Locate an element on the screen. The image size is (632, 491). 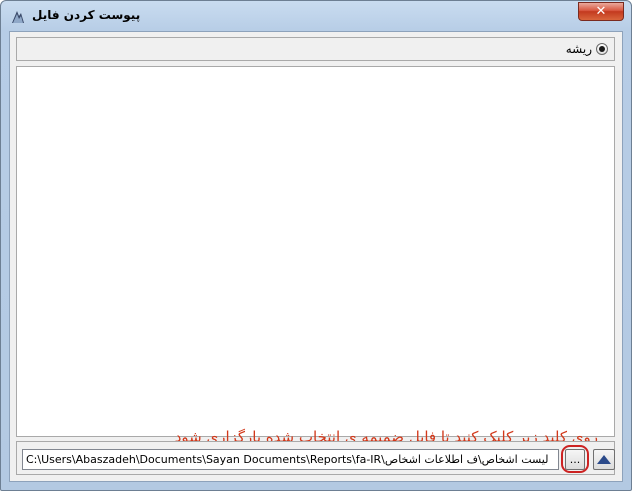
upload-button is located at coordinates (604, 459).